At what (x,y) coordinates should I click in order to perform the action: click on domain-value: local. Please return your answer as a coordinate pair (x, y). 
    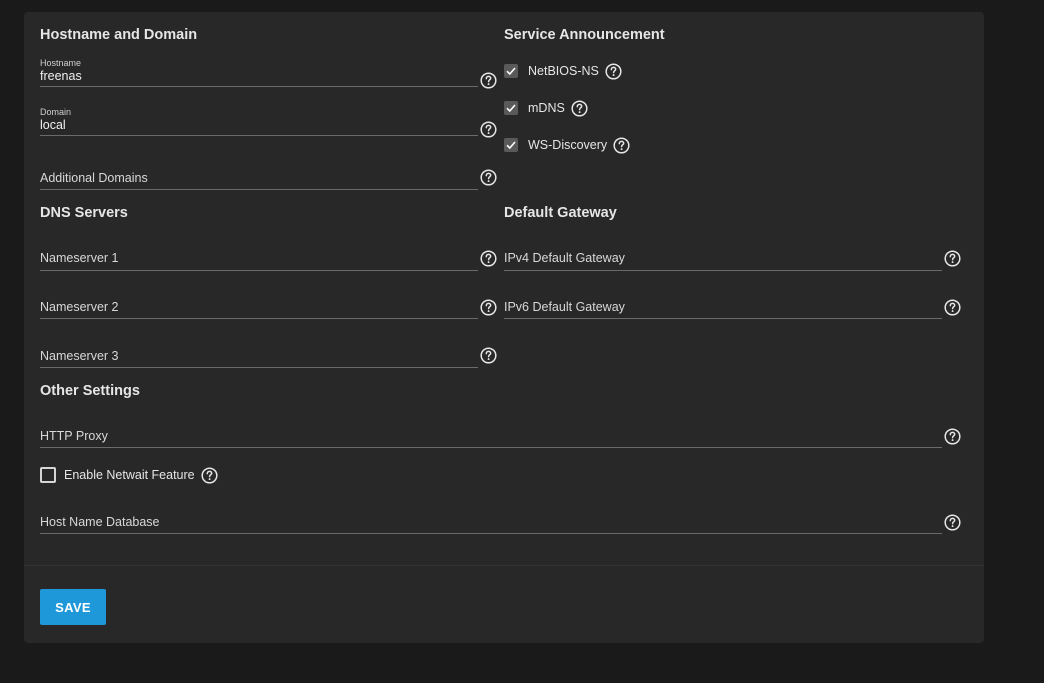
    Looking at the image, I should click on (53, 125).